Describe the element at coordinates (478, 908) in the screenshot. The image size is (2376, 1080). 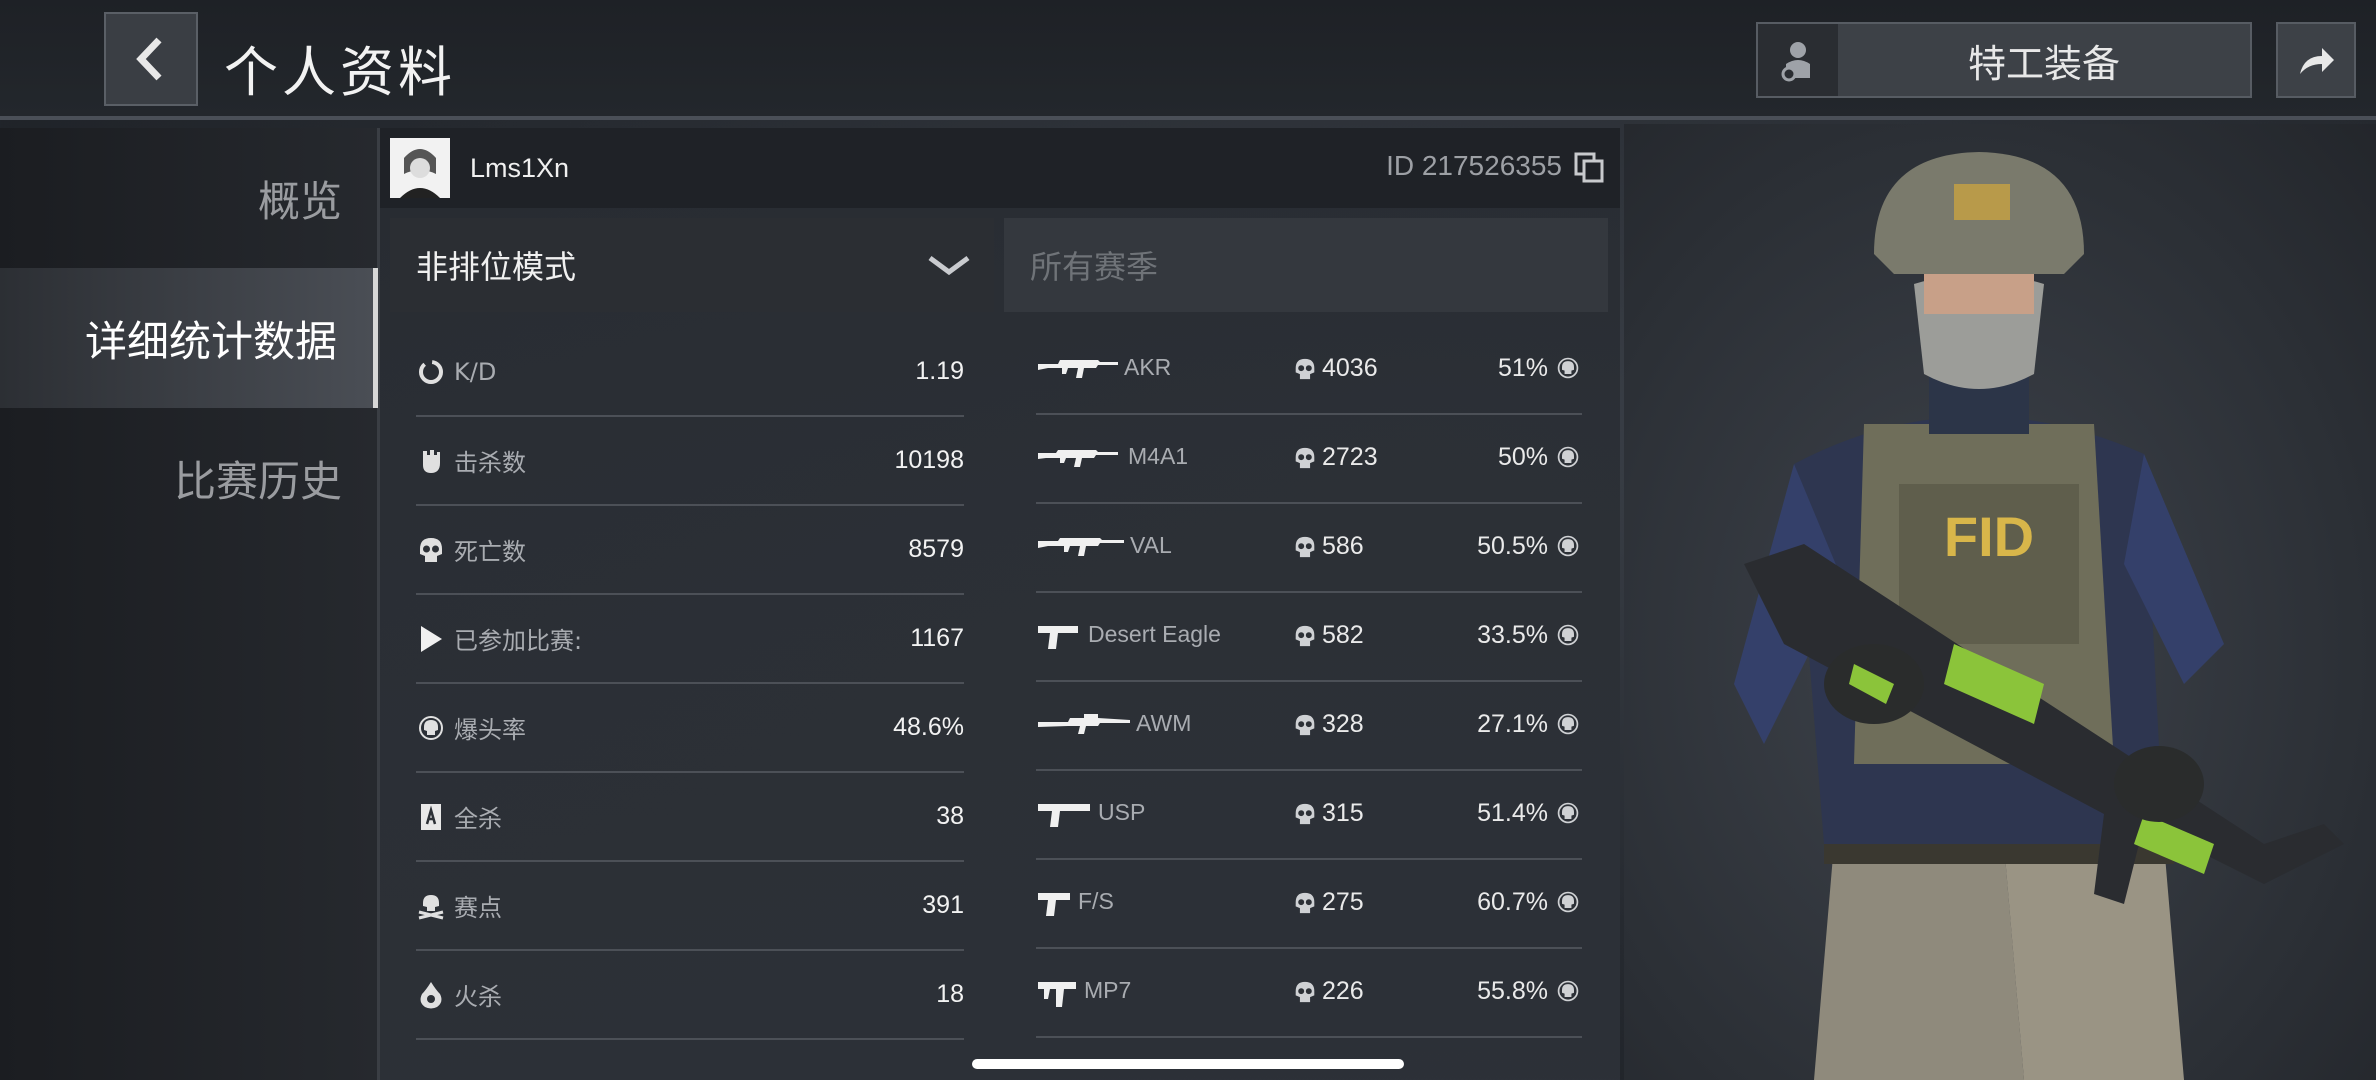
I see `stat-label: 赛点` at that location.